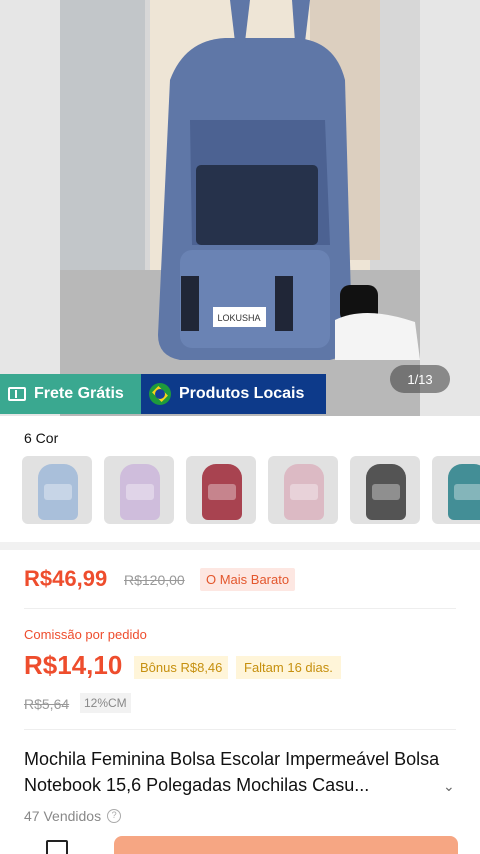 This screenshot has height=854, width=480. I want to click on commission-value: R$14,10, so click(73, 665).